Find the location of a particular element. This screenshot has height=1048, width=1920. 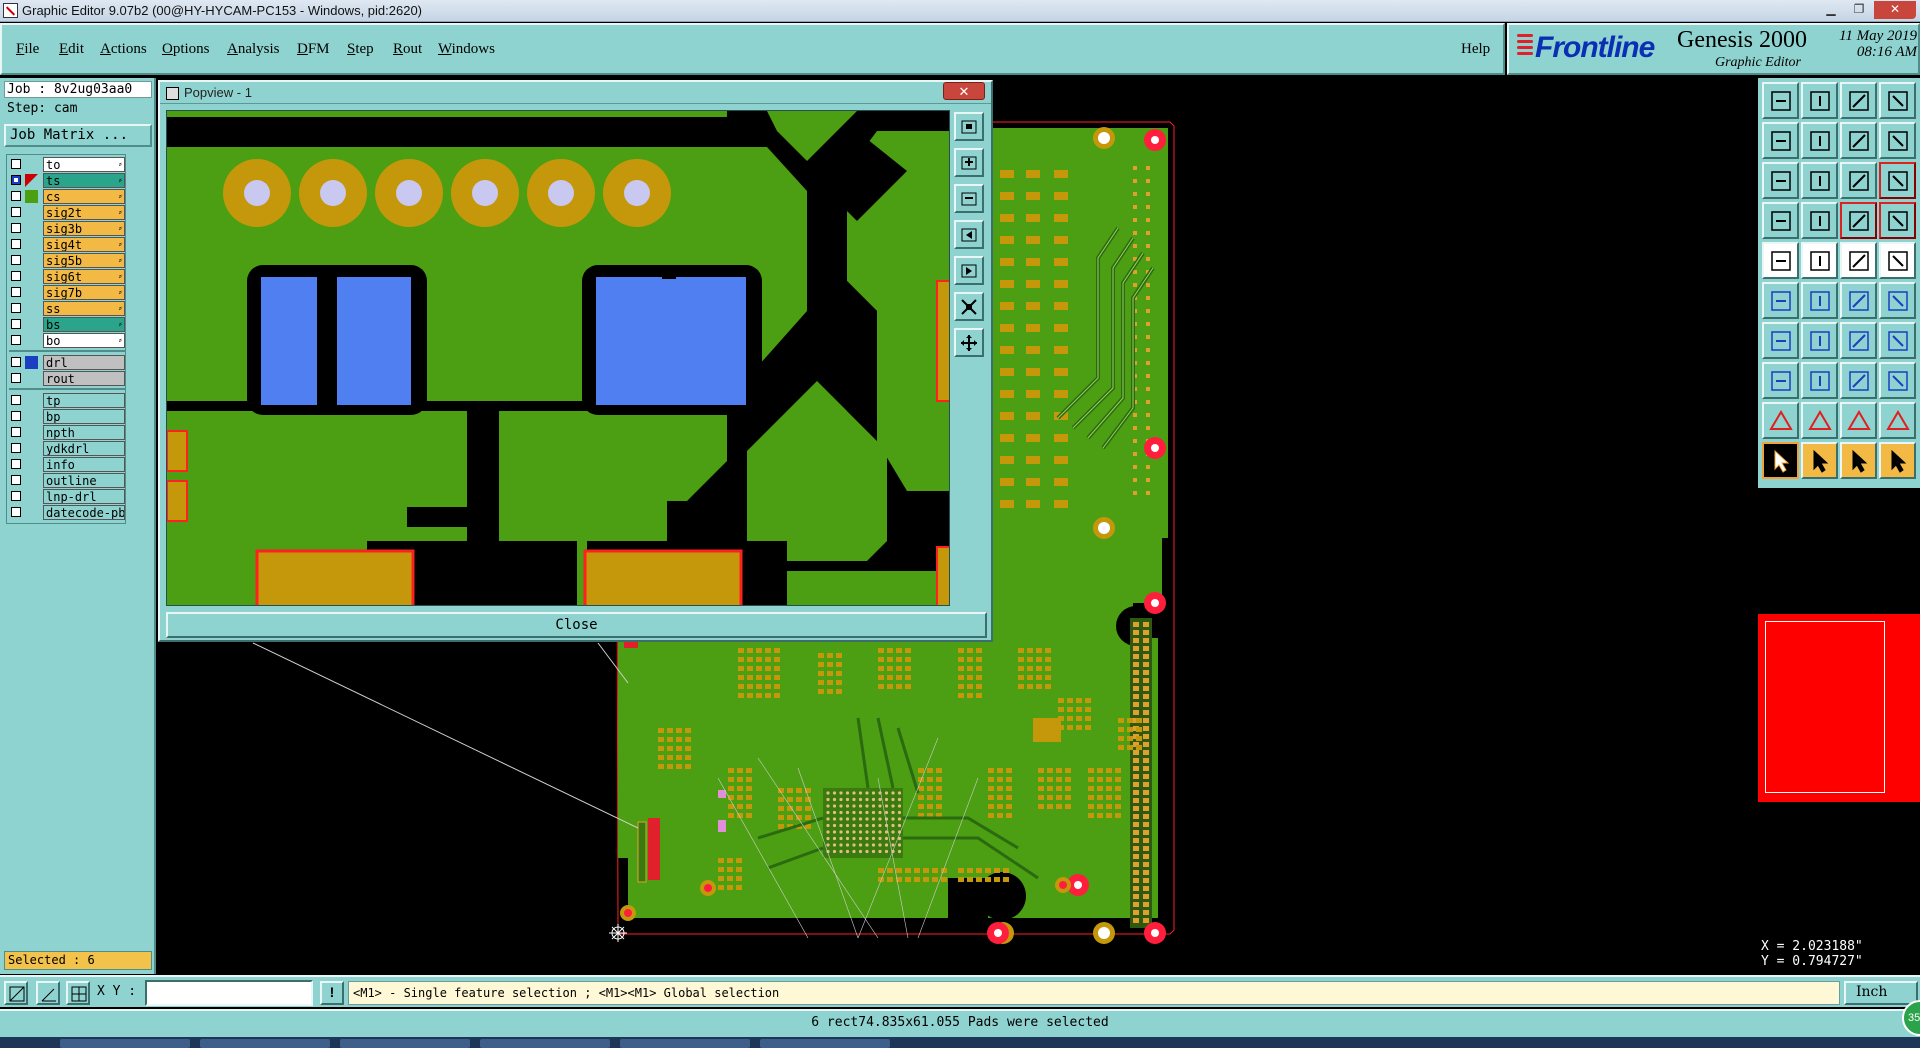

pause-button: ! is located at coordinates (332, 993).